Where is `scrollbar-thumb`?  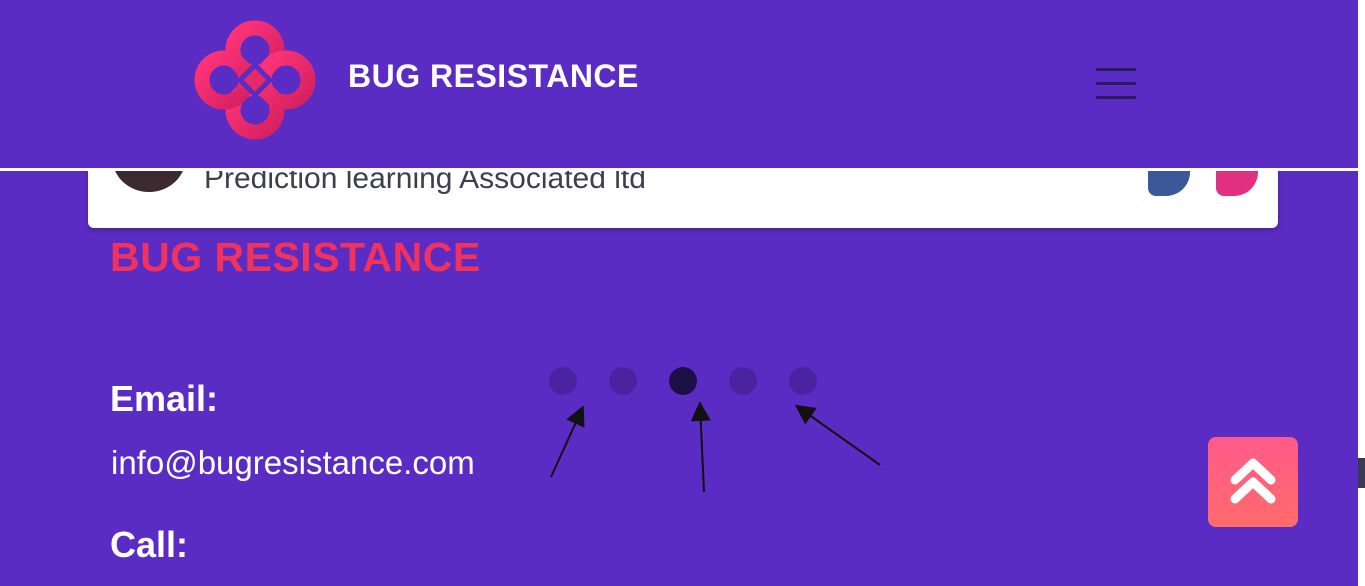 scrollbar-thumb is located at coordinates (1361, 473).